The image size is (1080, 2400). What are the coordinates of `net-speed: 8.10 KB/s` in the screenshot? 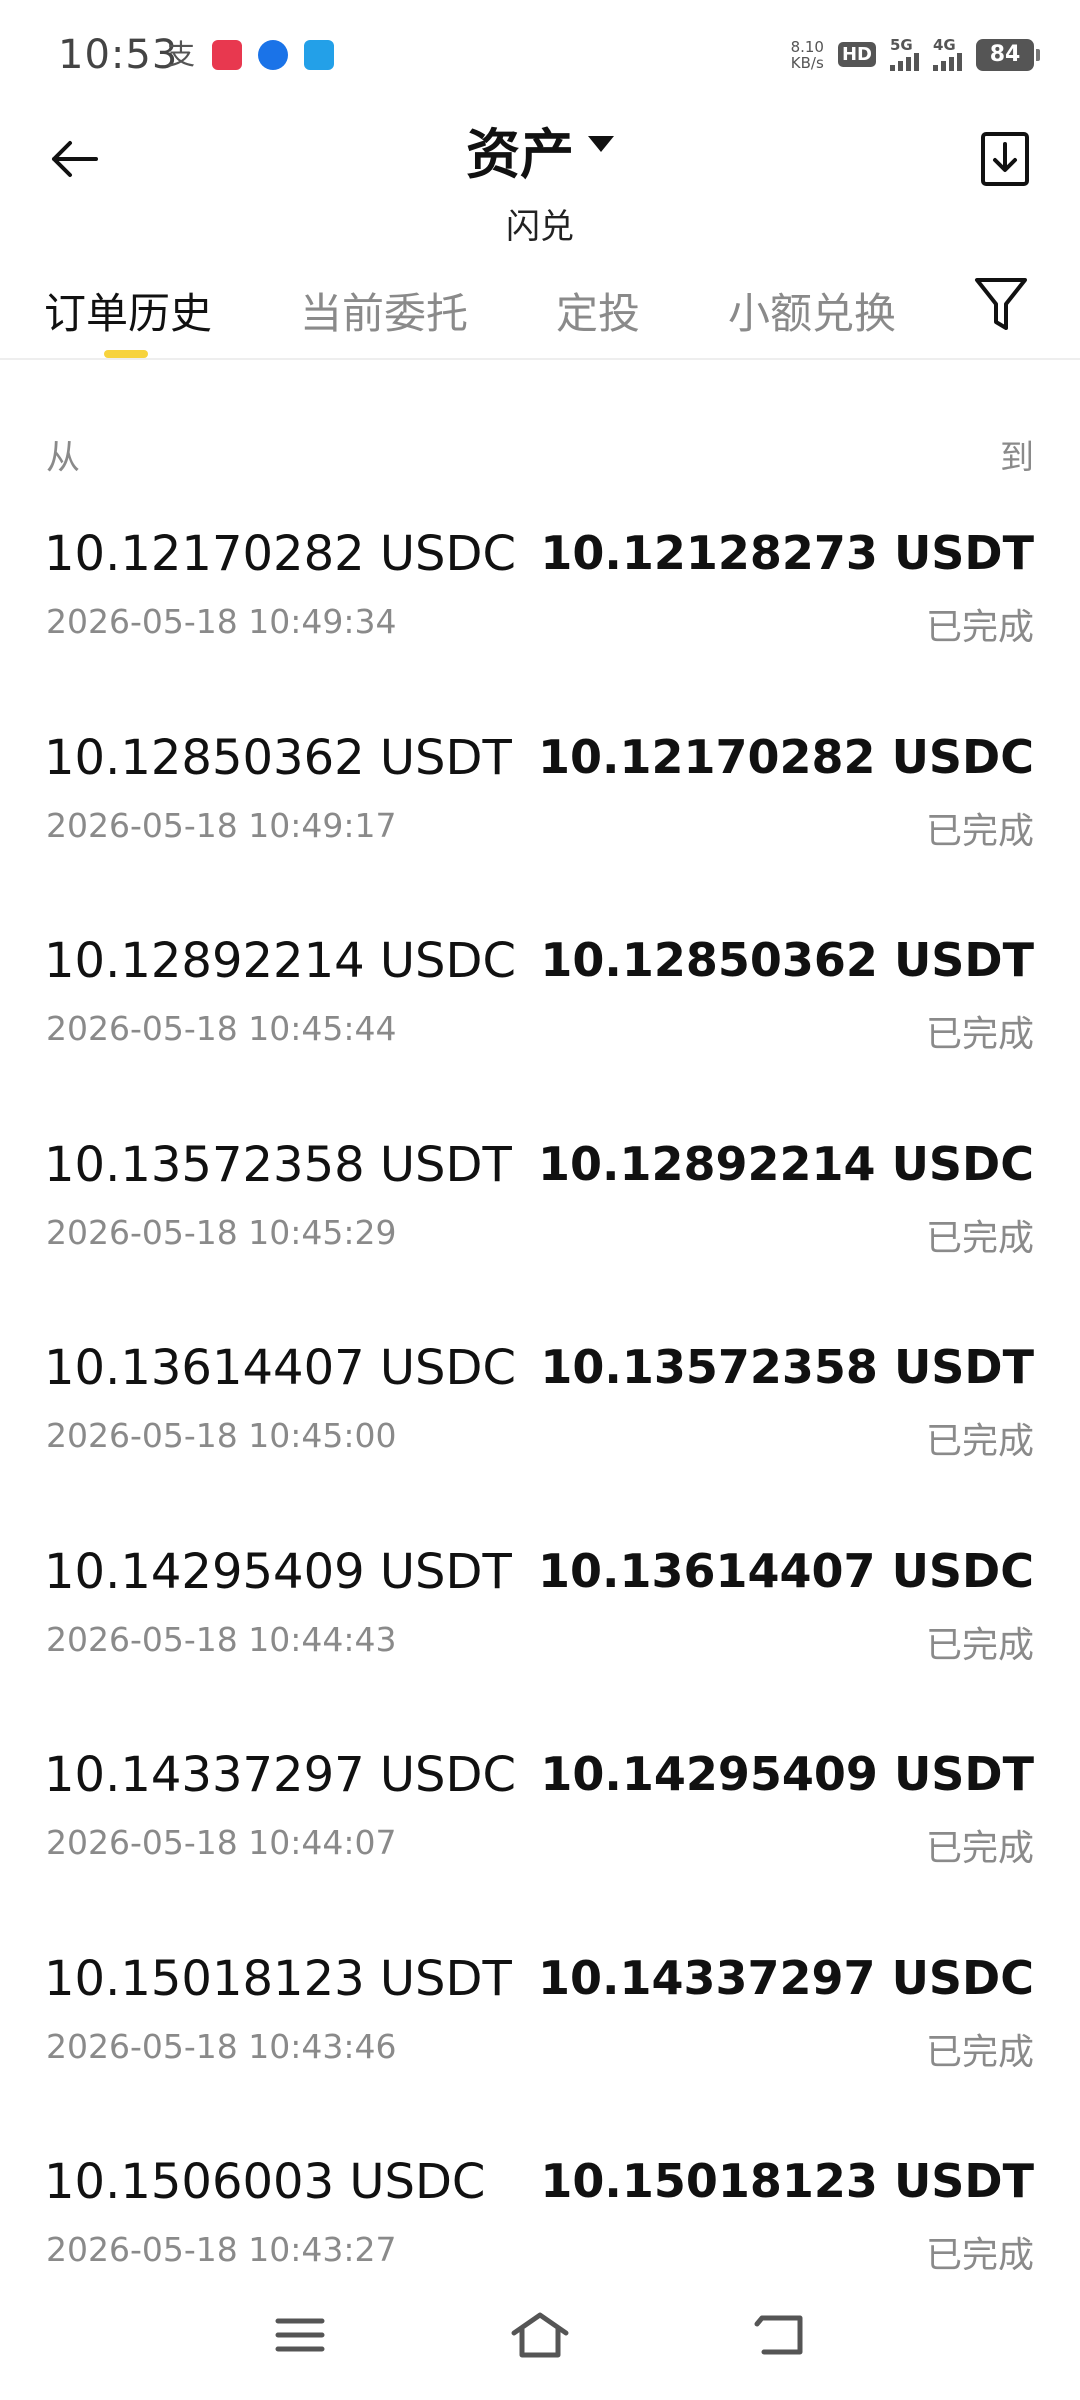 It's located at (807, 54).